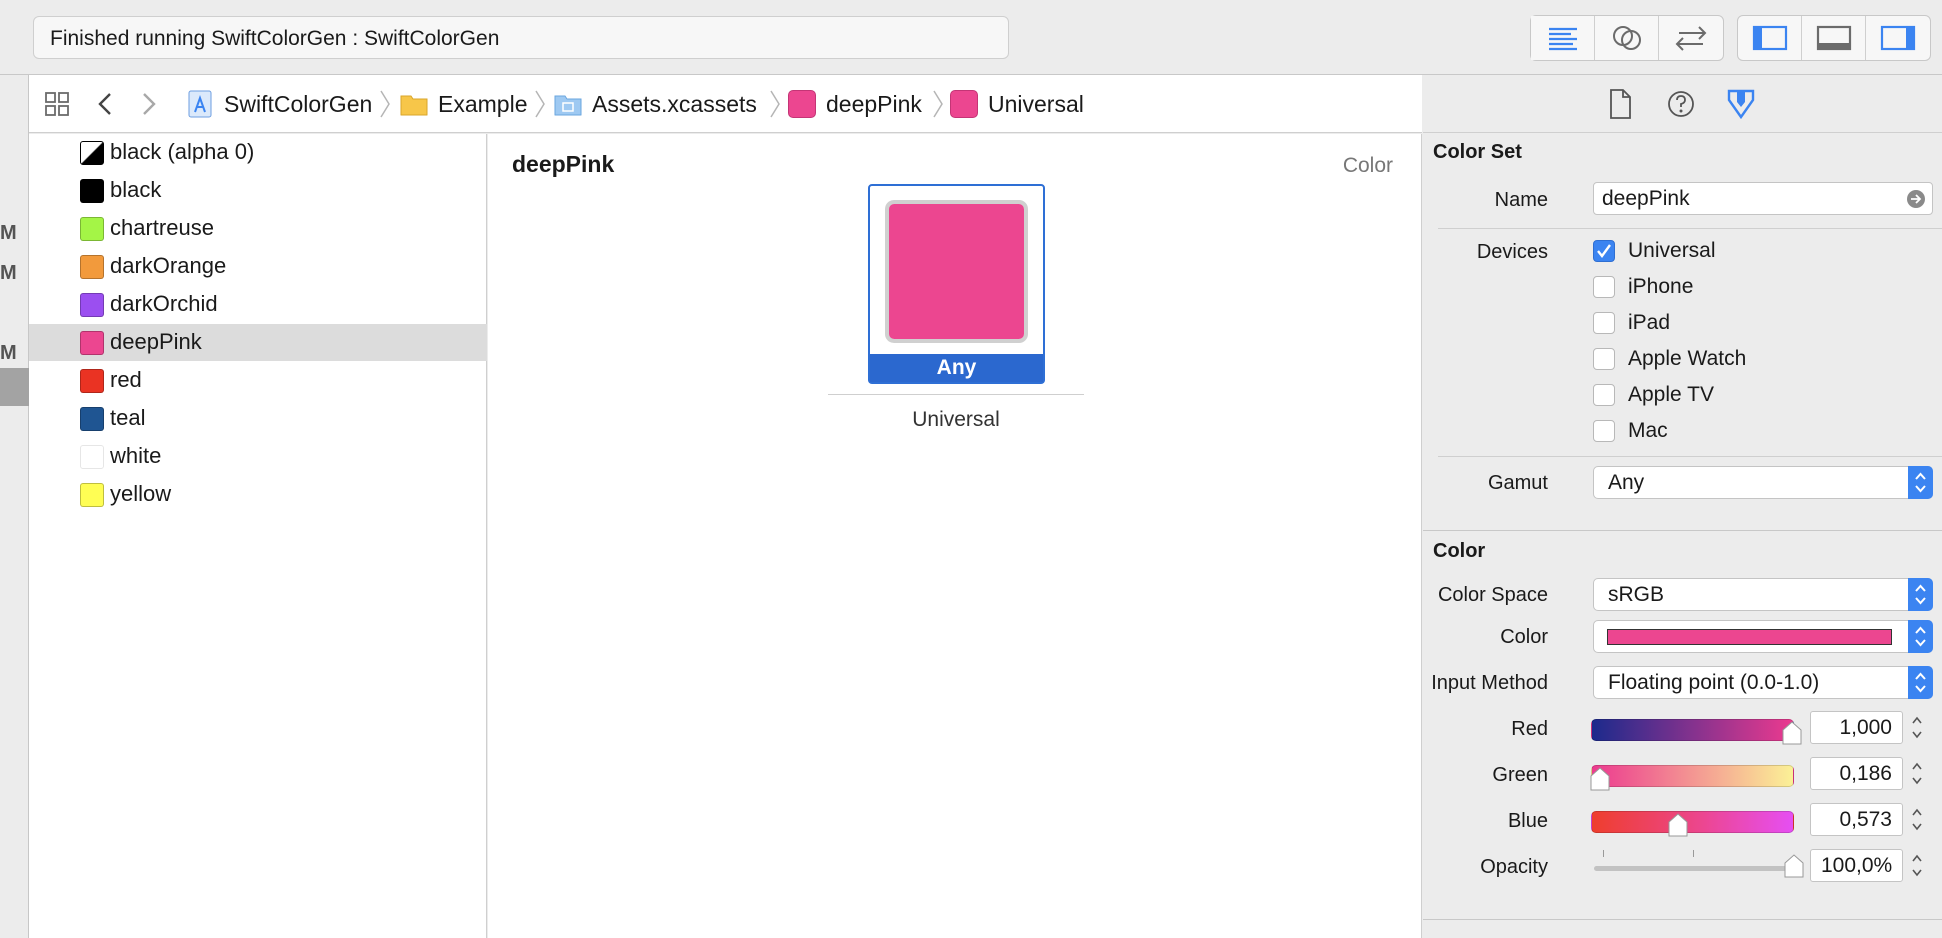 The image size is (1942, 938). What do you see at coordinates (1563, 38) in the screenshot?
I see `standard-editor-button` at bounding box center [1563, 38].